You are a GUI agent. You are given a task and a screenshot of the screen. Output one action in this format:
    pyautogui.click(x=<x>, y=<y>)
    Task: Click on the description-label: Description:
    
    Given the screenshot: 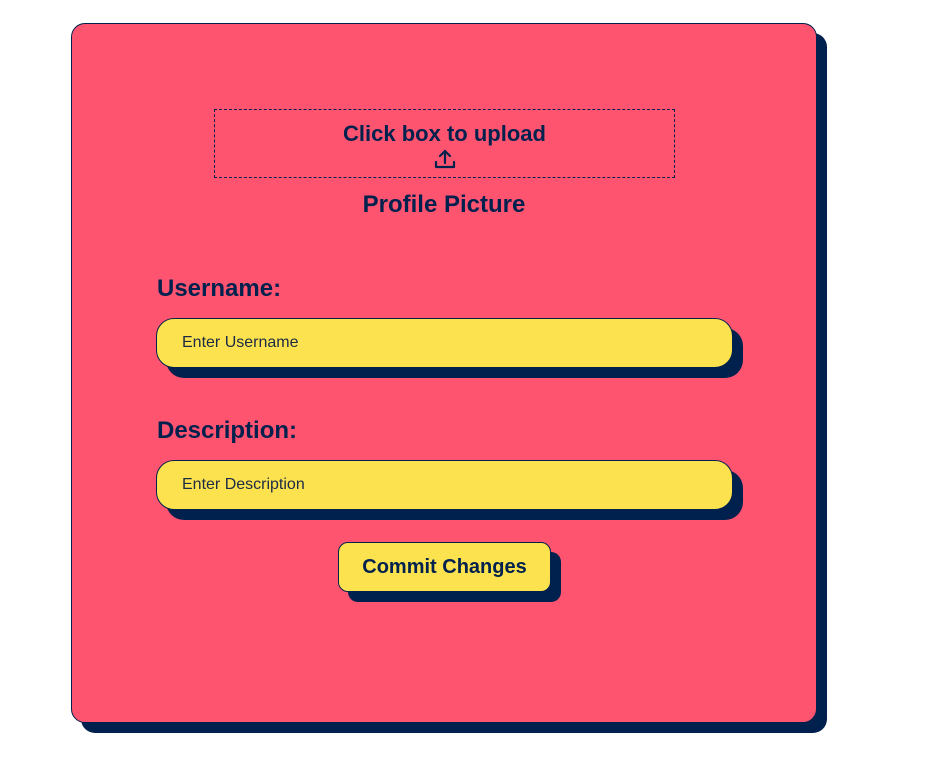 What is the action you would take?
    pyautogui.click(x=227, y=430)
    